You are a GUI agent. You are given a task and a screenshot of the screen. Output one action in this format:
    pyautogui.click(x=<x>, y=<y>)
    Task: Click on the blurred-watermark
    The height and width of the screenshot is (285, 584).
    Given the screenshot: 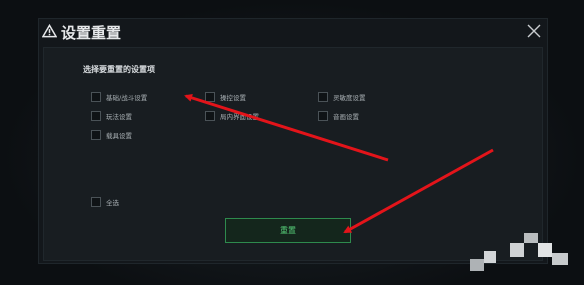 What is the action you would take?
    pyautogui.click(x=522, y=254)
    